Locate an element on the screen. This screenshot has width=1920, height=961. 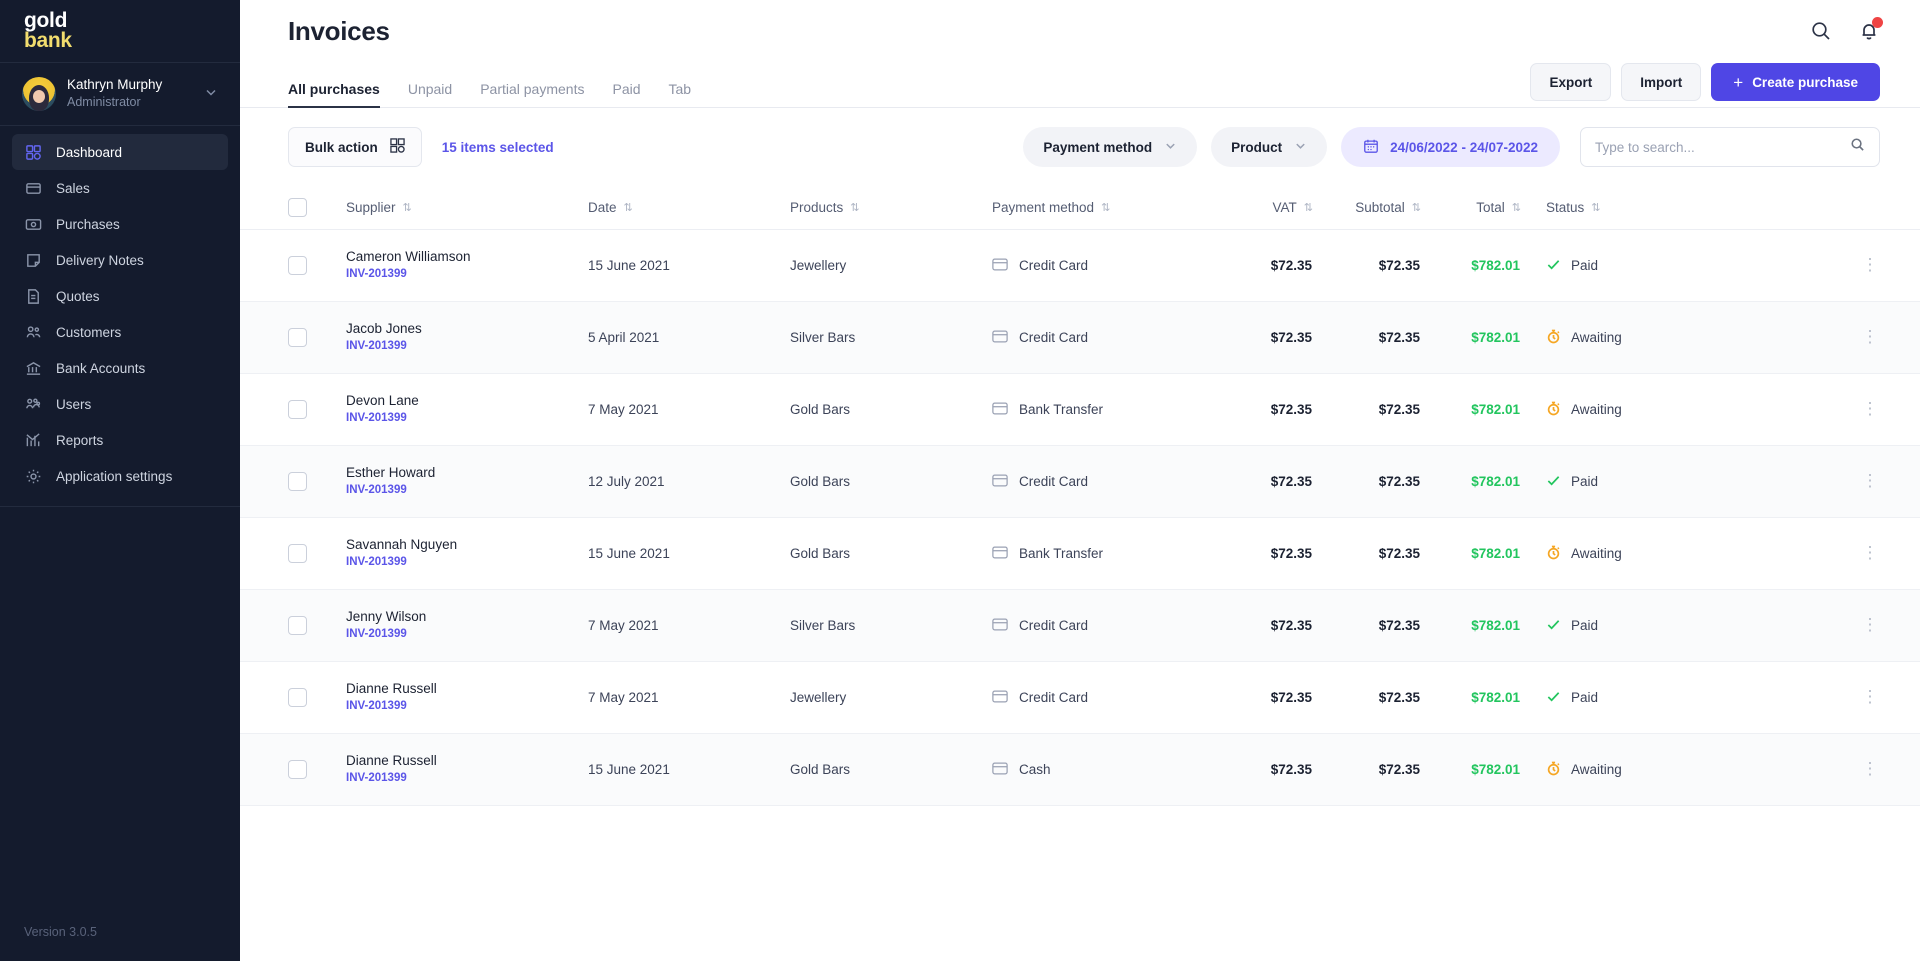
status-badge: Awaiting is located at coordinates (1598, 410).